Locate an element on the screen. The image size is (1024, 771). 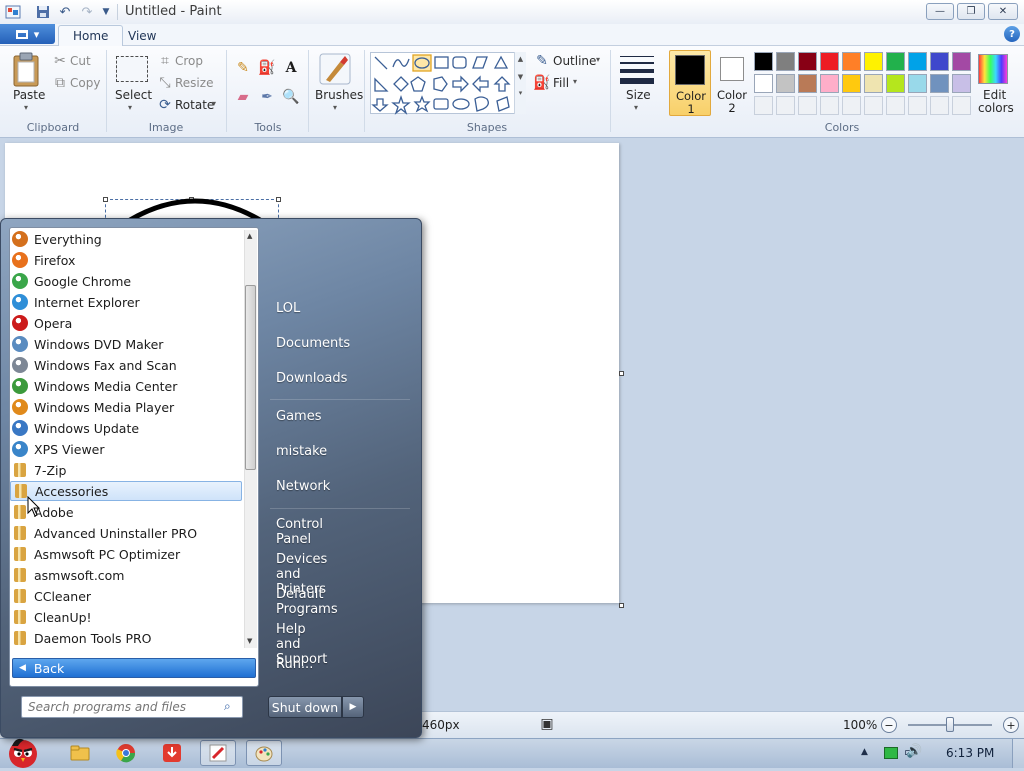
outline-button: Outline is located at coordinates (574, 61).